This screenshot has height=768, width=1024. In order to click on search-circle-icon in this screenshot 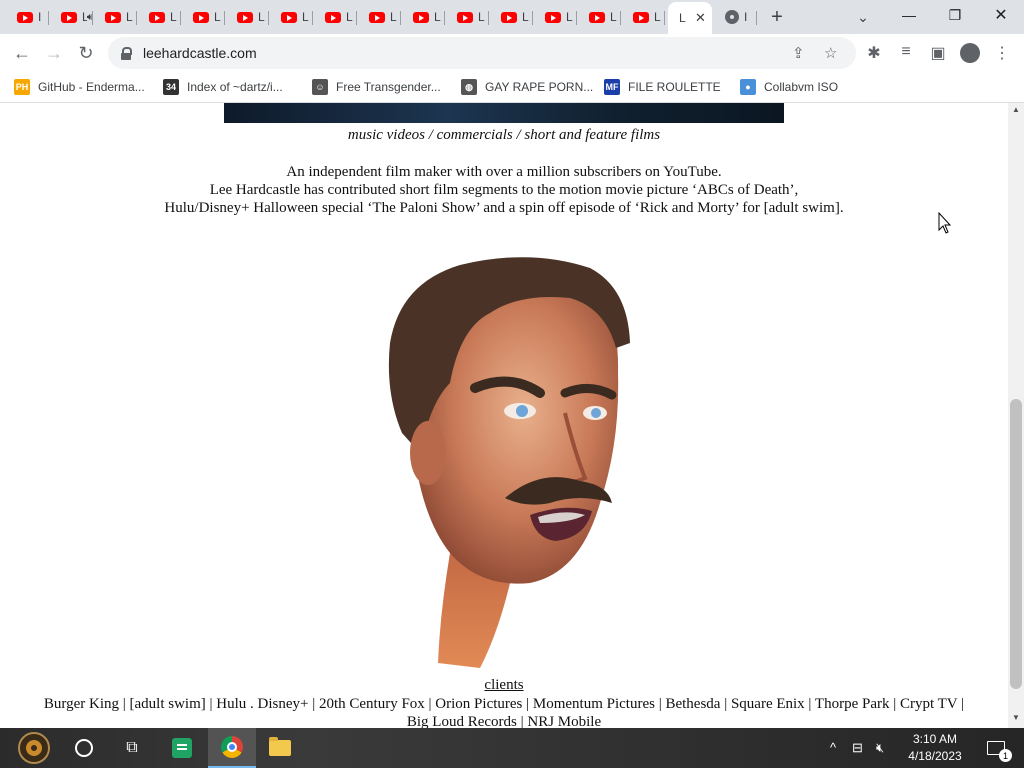, I will do `click(84, 748)`.